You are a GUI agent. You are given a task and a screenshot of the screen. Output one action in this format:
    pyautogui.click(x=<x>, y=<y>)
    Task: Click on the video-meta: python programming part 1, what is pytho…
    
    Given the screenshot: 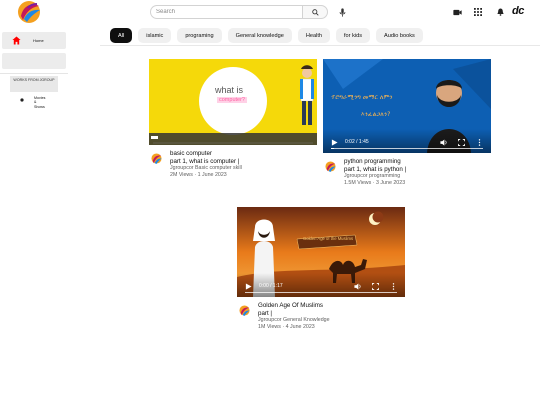 What is the action you would take?
    pyautogui.click(x=365, y=172)
    